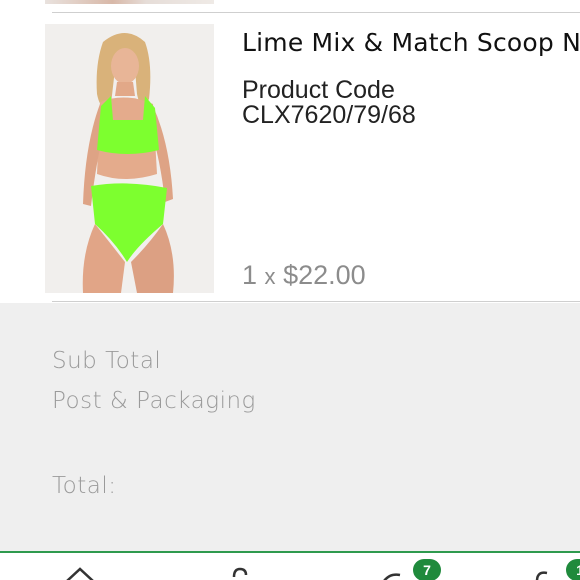 The height and width of the screenshot is (580, 580). What do you see at coordinates (329, 115) in the screenshot?
I see `product-code-value: CLX7620/79/68` at bounding box center [329, 115].